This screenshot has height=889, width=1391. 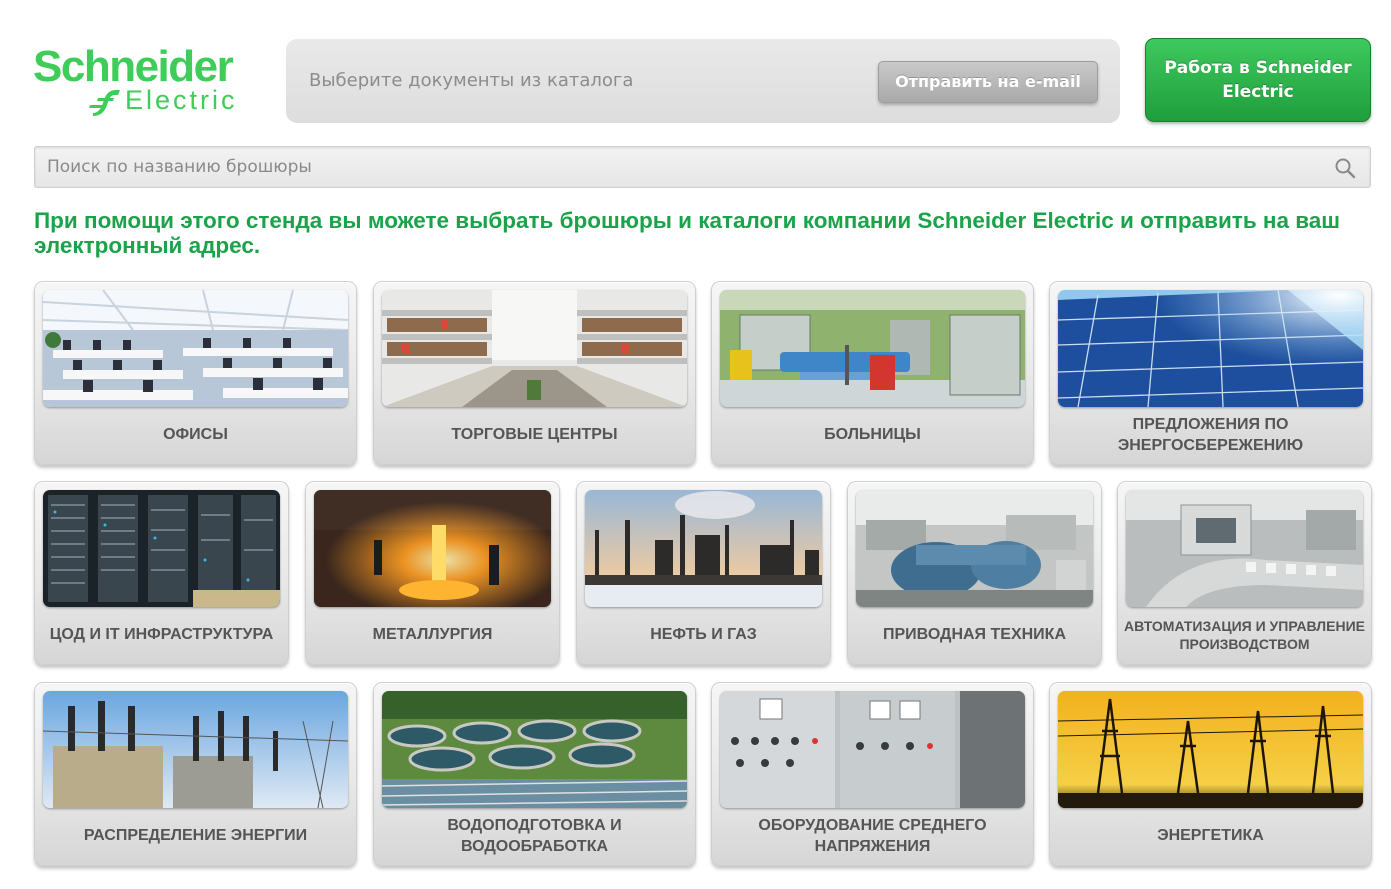 I want to click on hospital-photo, so click(x=872, y=348).